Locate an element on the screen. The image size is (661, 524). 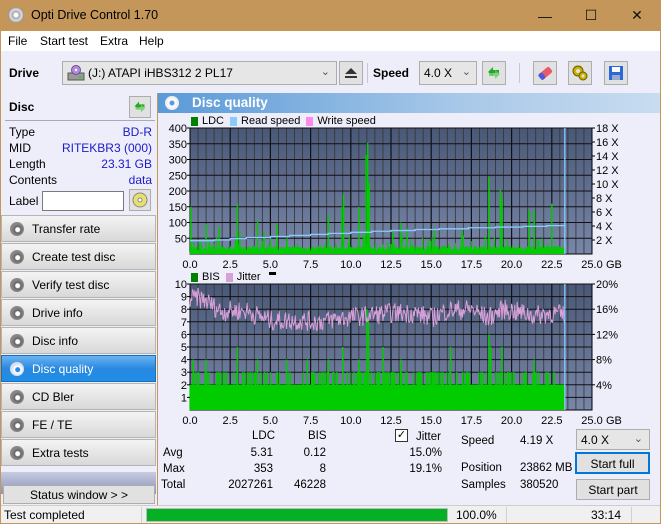
nav-item-transfer-rate: Transfer rate is located at coordinates (78, 228).